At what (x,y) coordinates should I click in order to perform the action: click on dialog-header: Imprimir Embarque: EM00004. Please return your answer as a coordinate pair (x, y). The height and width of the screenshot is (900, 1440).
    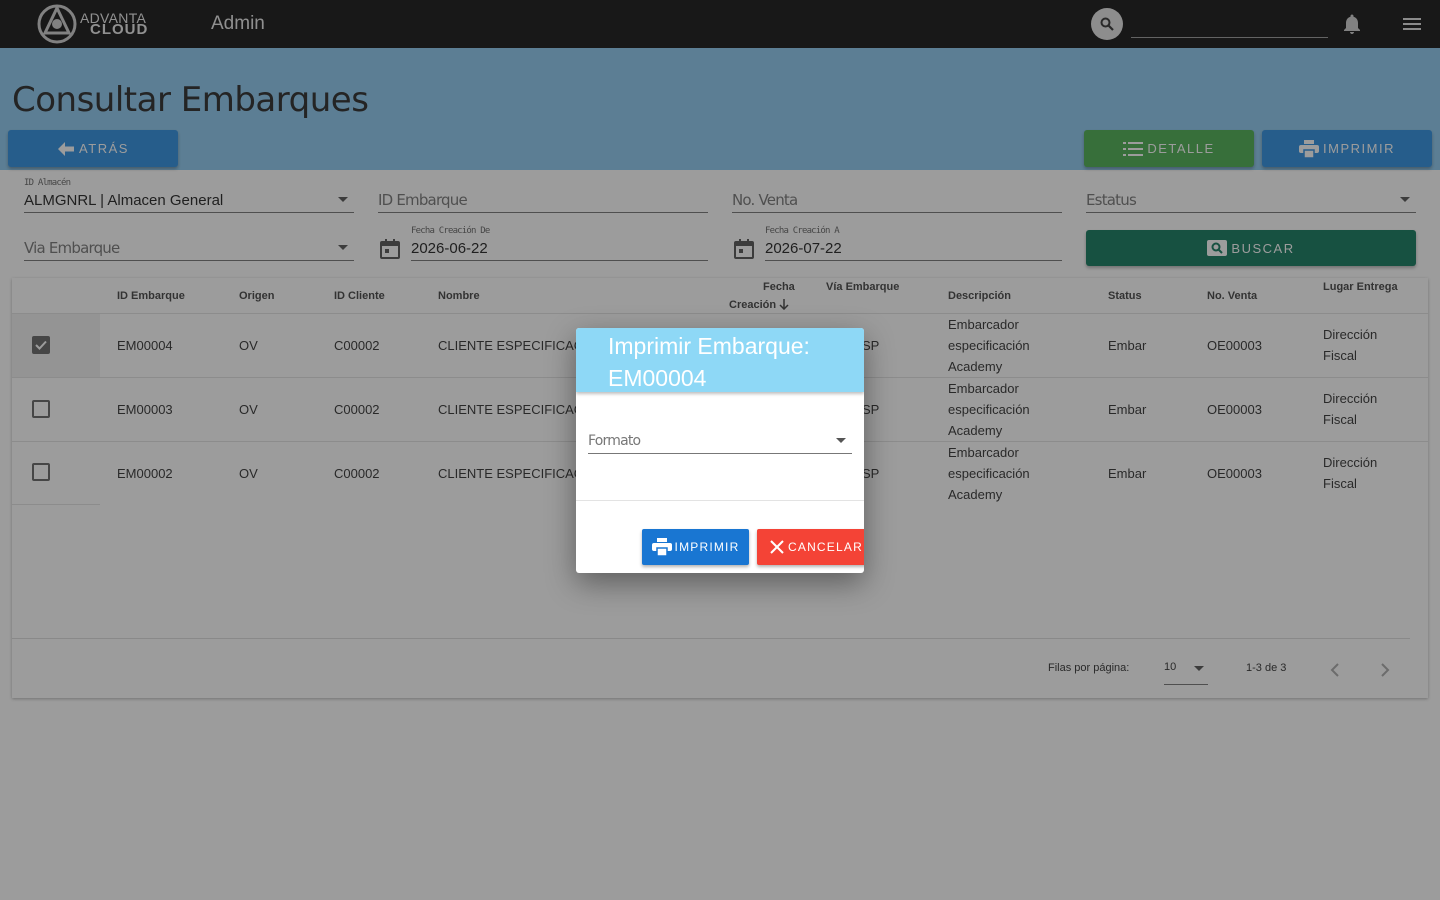
    Looking at the image, I should click on (720, 360).